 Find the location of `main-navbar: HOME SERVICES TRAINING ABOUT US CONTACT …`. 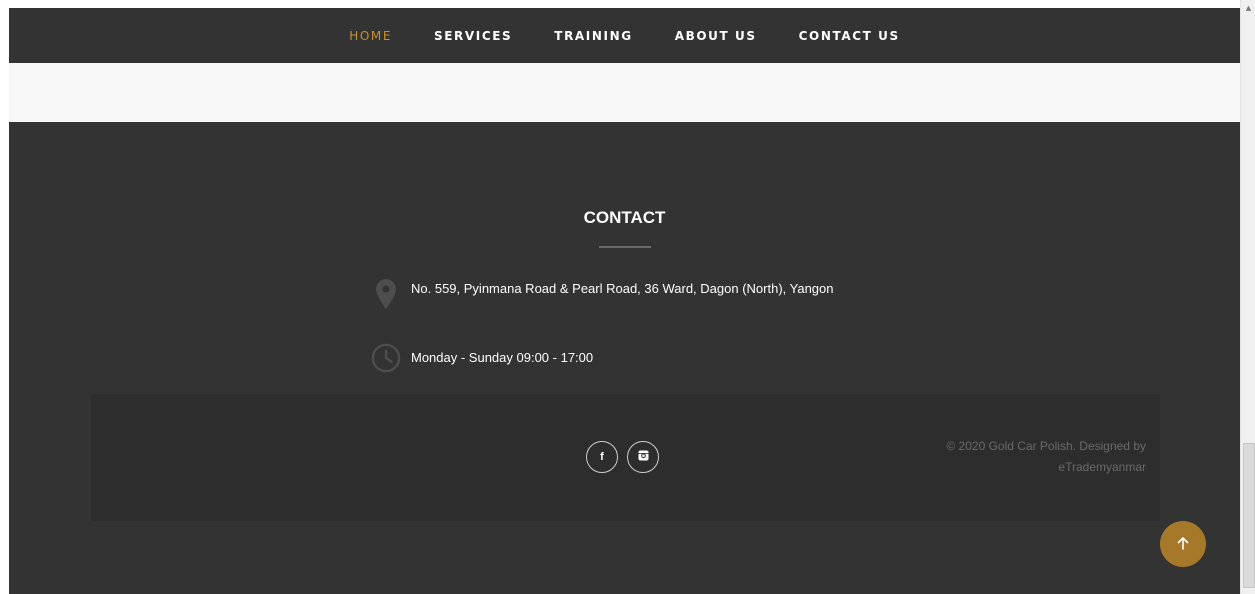

main-navbar: HOME SERVICES TRAINING ABOUT US CONTACT … is located at coordinates (624, 35).